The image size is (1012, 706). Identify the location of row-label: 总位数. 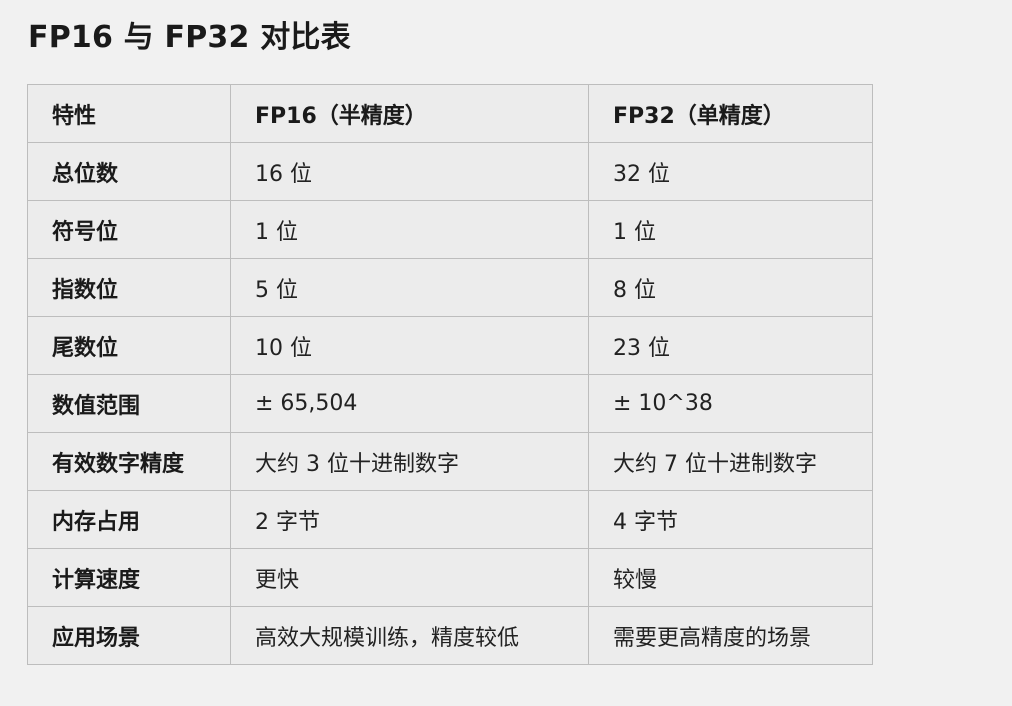
(129, 171).